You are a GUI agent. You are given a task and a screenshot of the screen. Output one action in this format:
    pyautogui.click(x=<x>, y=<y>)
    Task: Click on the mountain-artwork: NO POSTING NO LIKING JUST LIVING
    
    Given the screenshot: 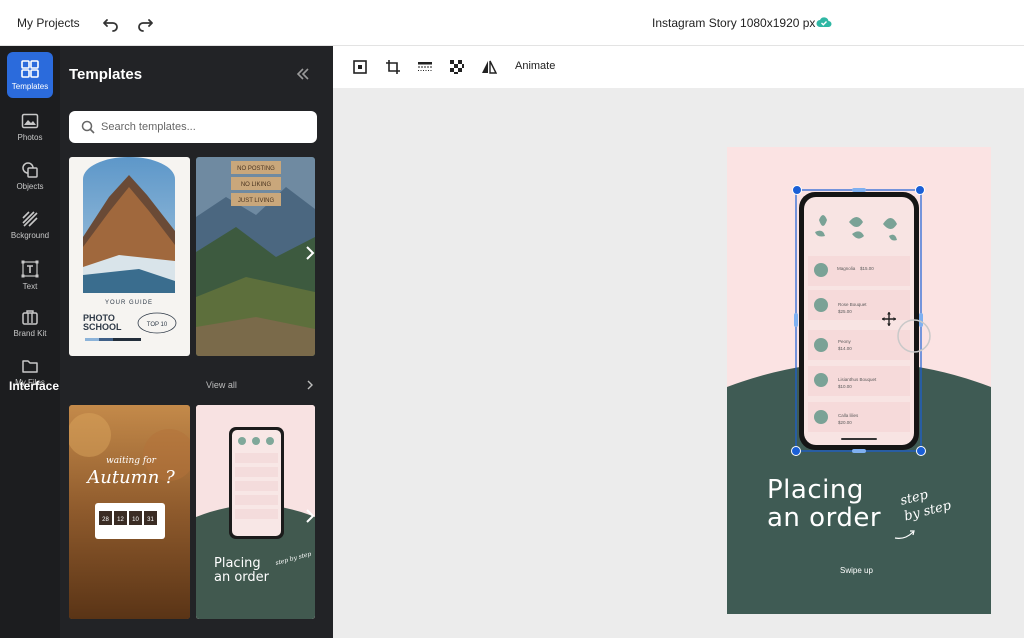 What is the action you would take?
    pyautogui.click(x=255, y=256)
    